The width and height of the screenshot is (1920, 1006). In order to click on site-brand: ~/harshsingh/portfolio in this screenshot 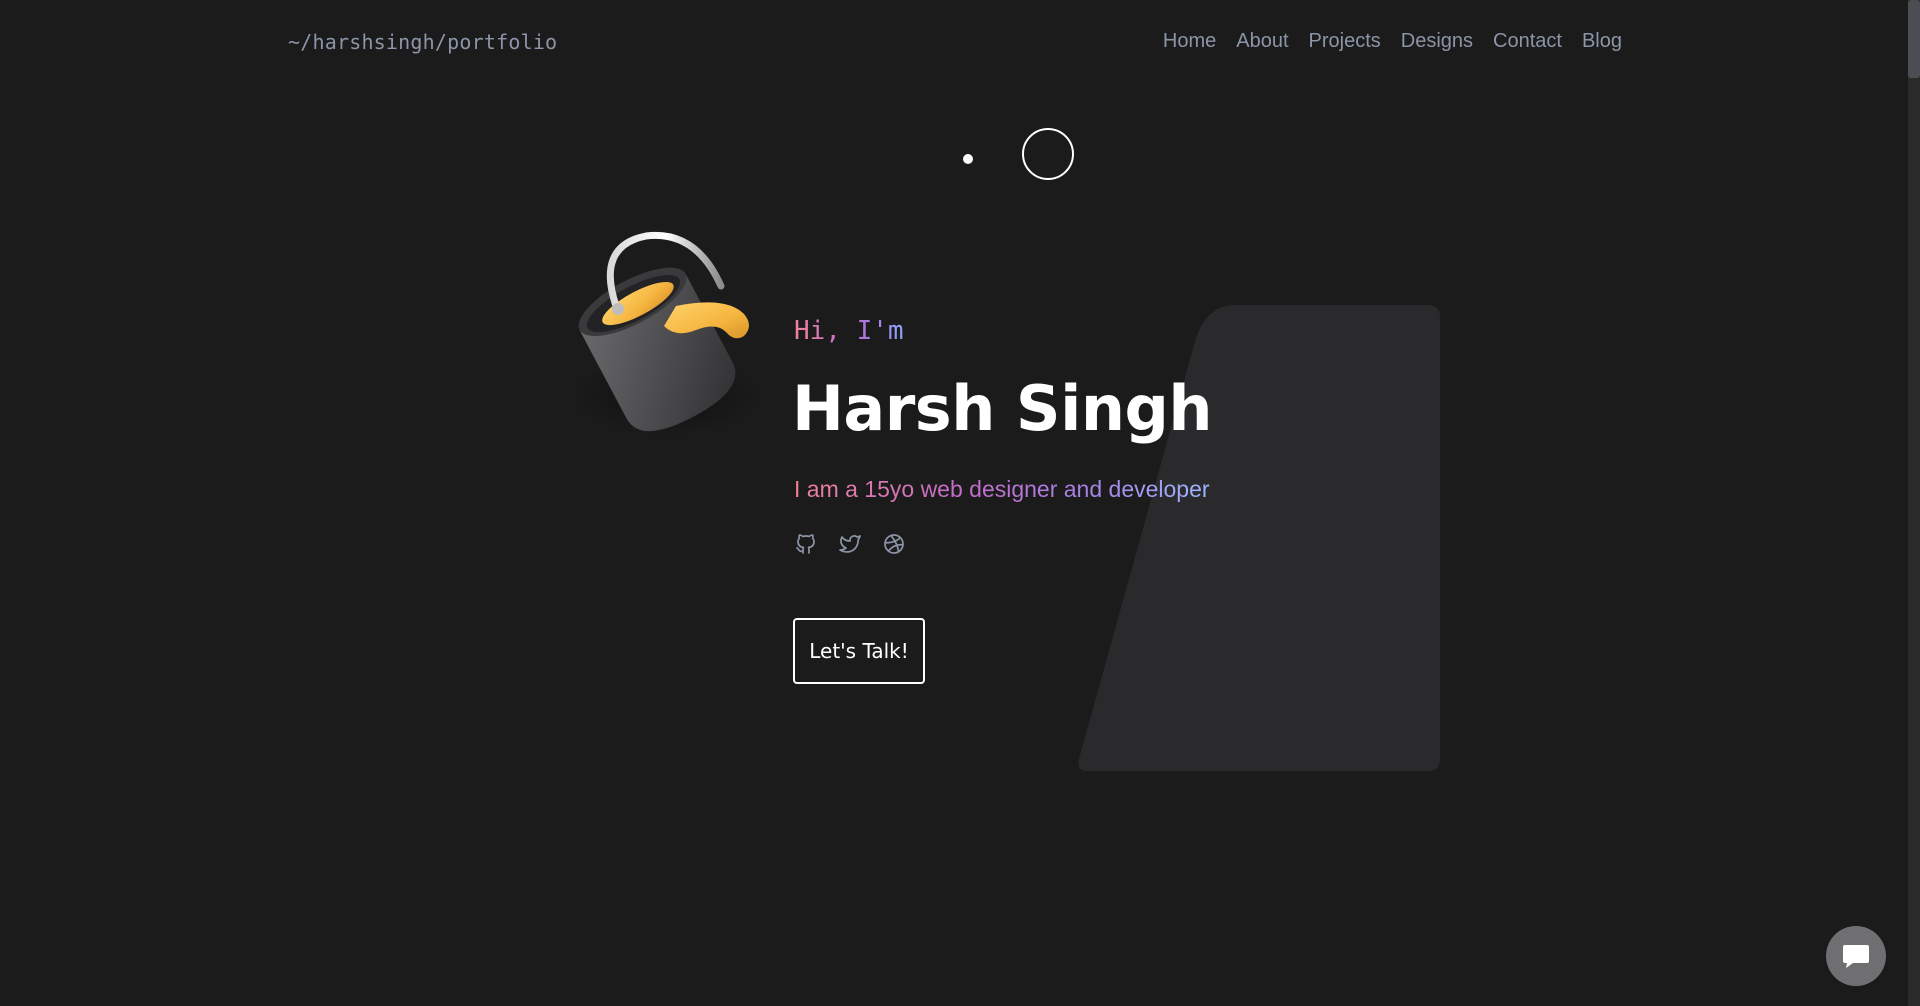, I will do `click(422, 42)`.